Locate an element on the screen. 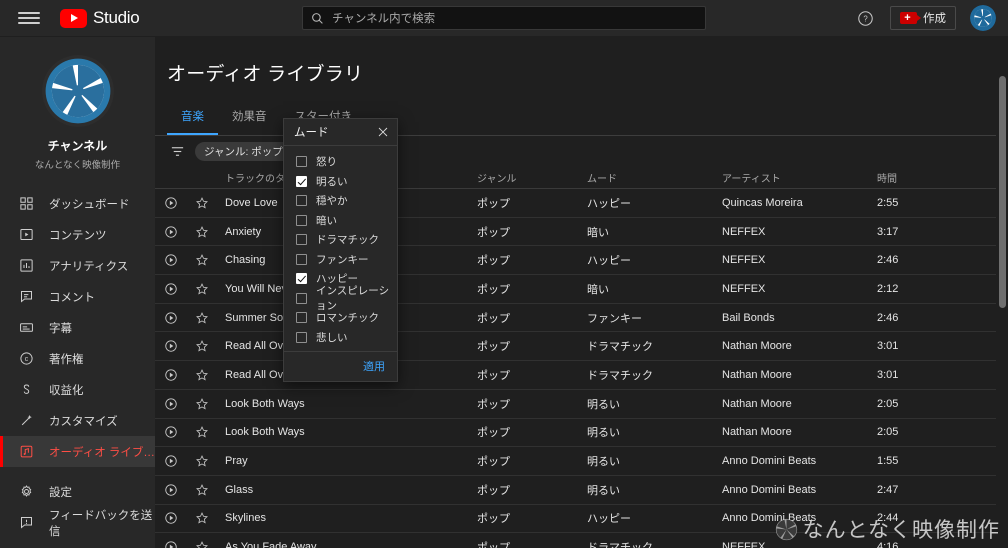 Image resolution: width=1008 pixels, height=548 pixels. sidebar-item-label: フィードバックを送信 is located at coordinates (101, 523).